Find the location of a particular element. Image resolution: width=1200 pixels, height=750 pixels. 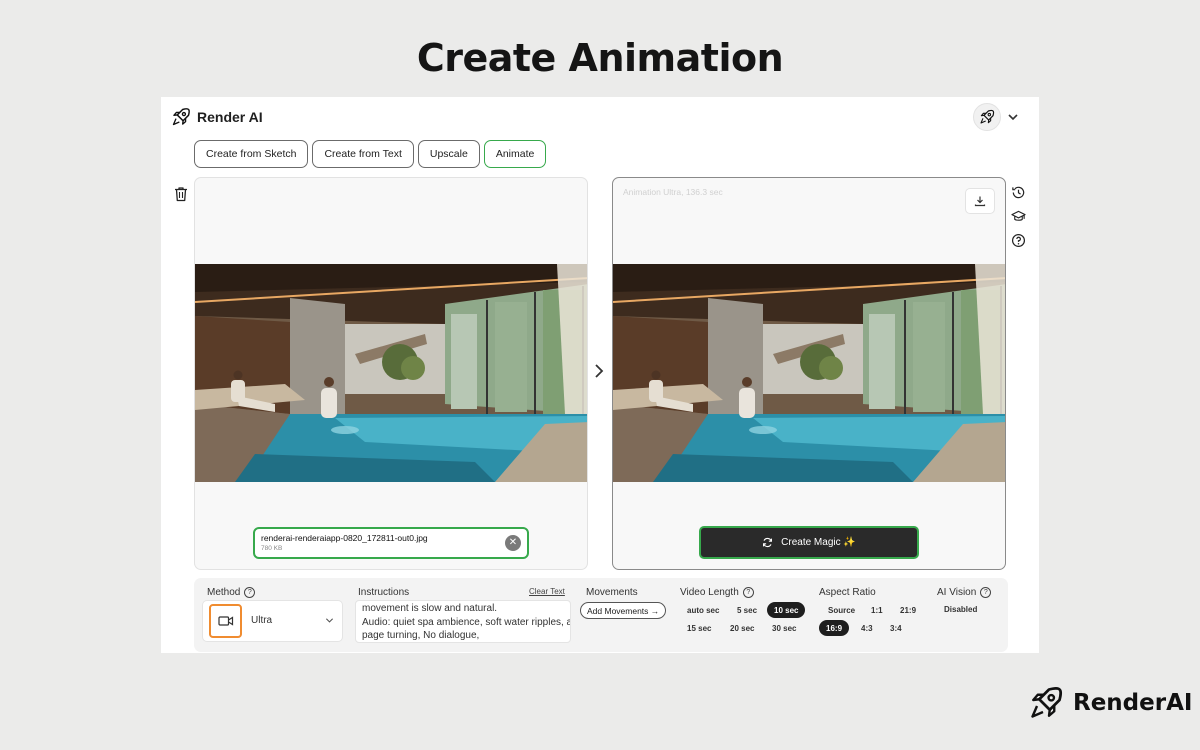

method-label: Method is located at coordinates (224, 592).